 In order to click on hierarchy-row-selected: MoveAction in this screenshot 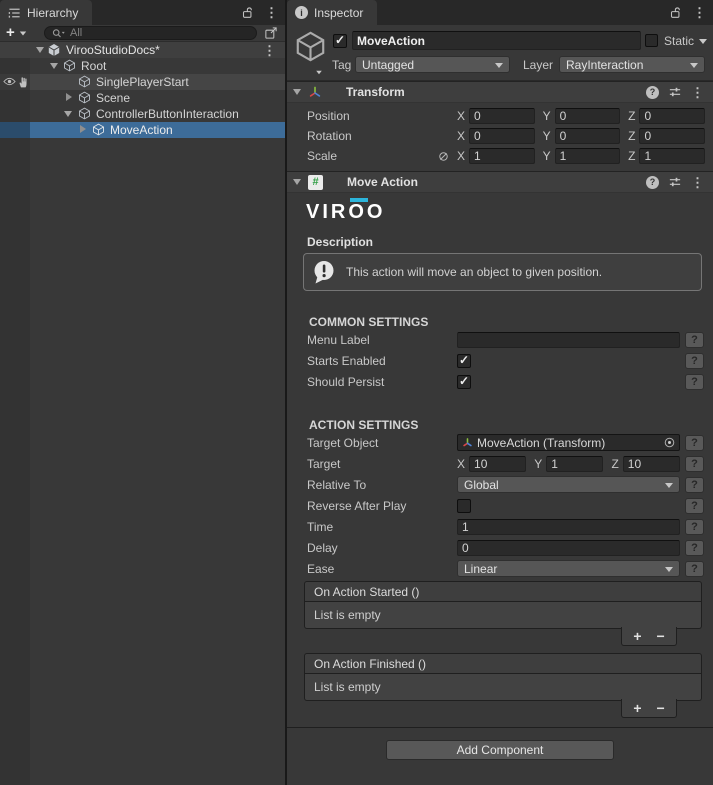, I will do `click(142, 130)`.